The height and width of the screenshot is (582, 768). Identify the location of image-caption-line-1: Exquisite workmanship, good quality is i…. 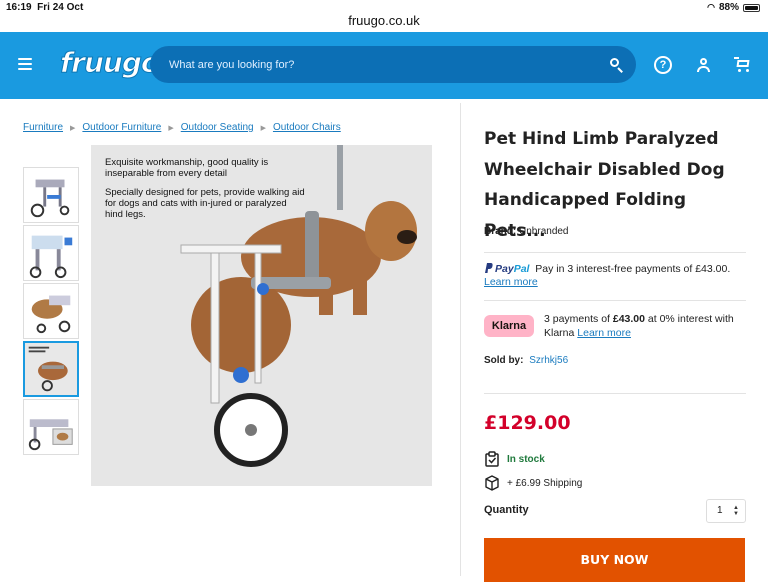
(187, 168).